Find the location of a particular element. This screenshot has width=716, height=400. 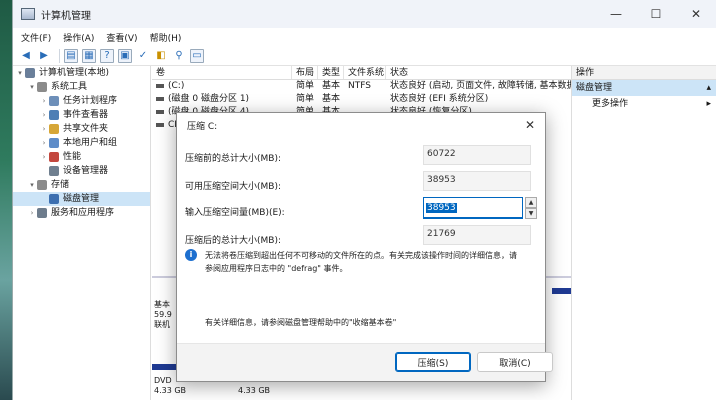

tree-item-label: 共享文件夹 is located at coordinates (86, 129).